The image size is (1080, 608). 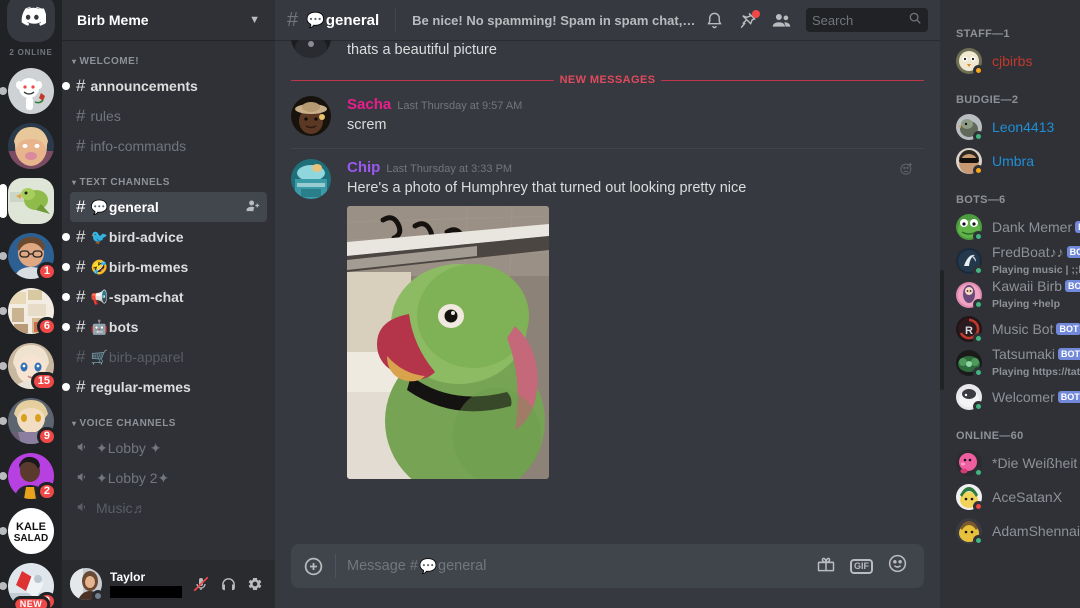 I want to click on composer-box: Message # 💬 general GIF, so click(x=607, y=566).